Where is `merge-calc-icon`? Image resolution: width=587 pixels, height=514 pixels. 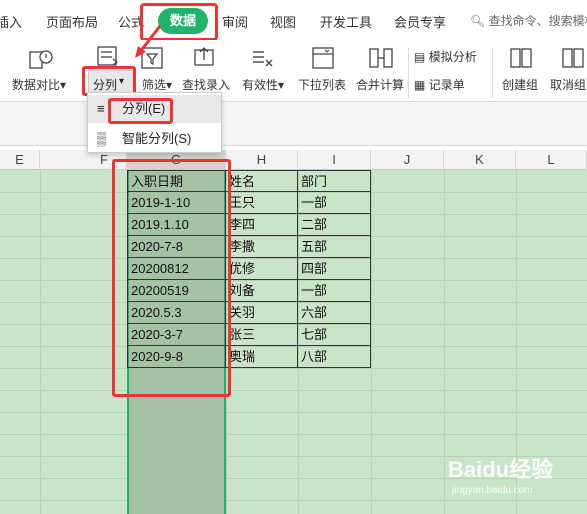 merge-calc-icon is located at coordinates (381, 58).